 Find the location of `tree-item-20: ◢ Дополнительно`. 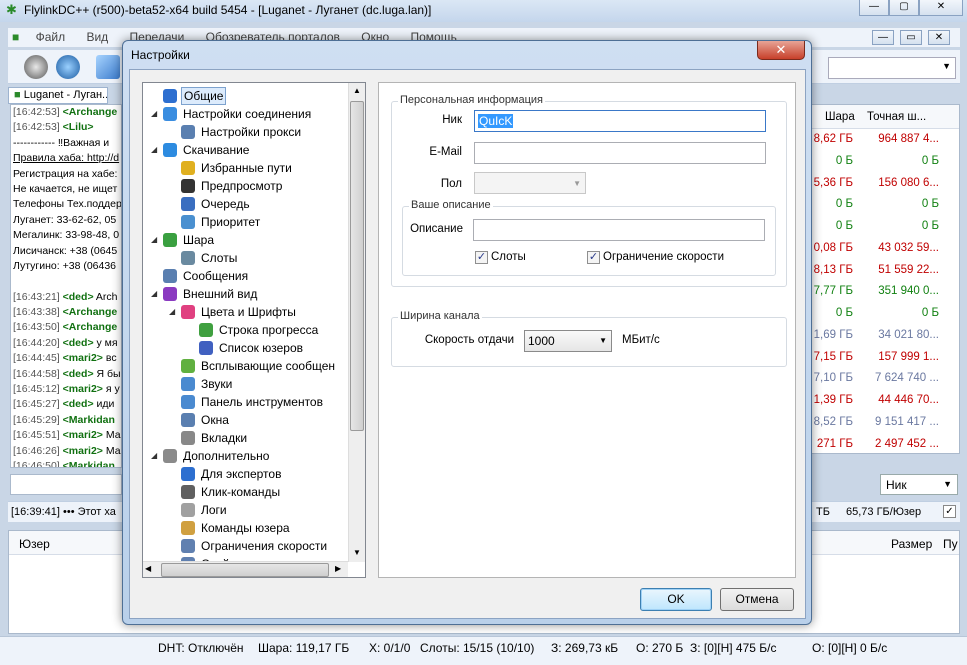

tree-item-20: ◢ Дополнительно is located at coordinates (245, 456).